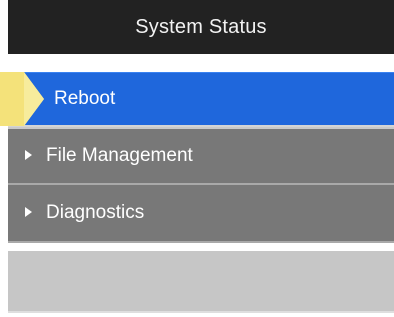 Image resolution: width=394 pixels, height=317 pixels. What do you see at coordinates (85, 98) in the screenshot?
I see `menu-item-label: Reboot` at bounding box center [85, 98].